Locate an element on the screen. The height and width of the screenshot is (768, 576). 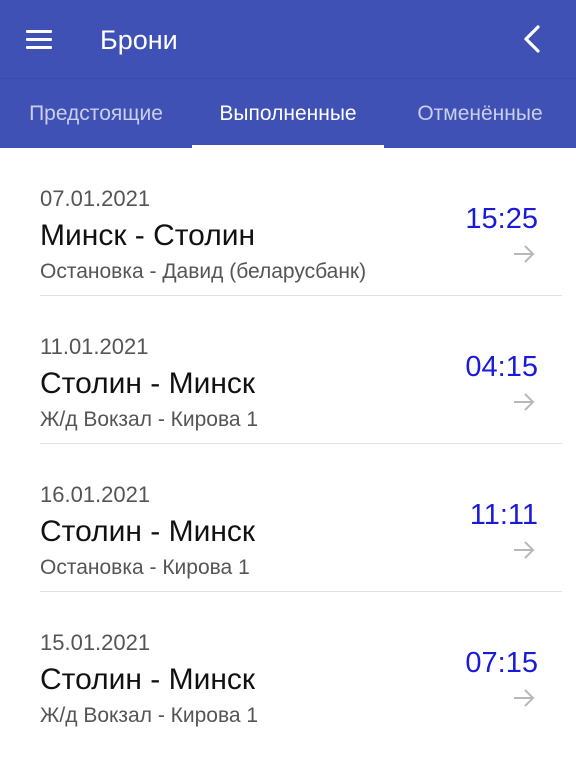
booking-time: 15:25 is located at coordinates (501, 219).